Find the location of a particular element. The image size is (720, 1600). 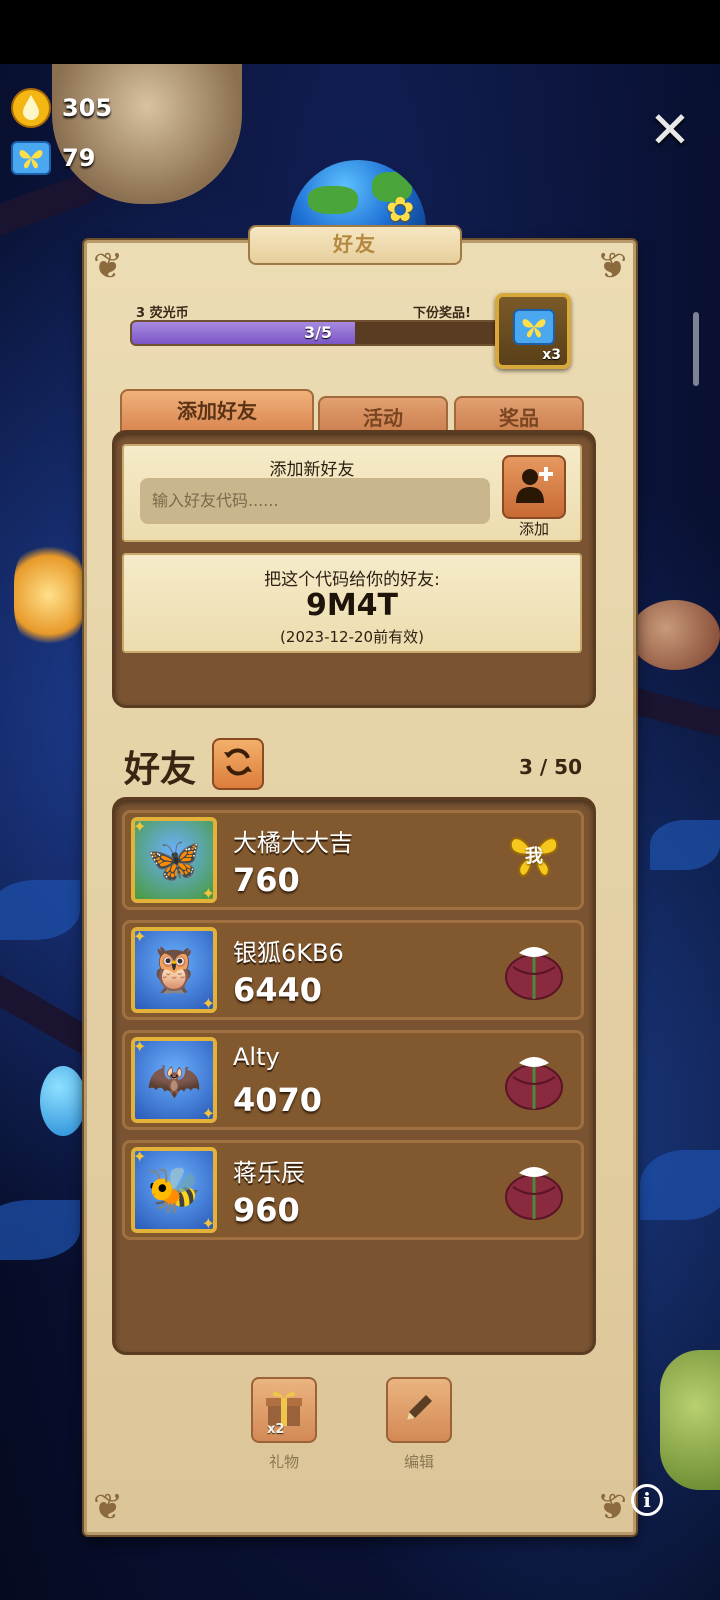

me-badge: 我 is located at coordinates (534, 860).